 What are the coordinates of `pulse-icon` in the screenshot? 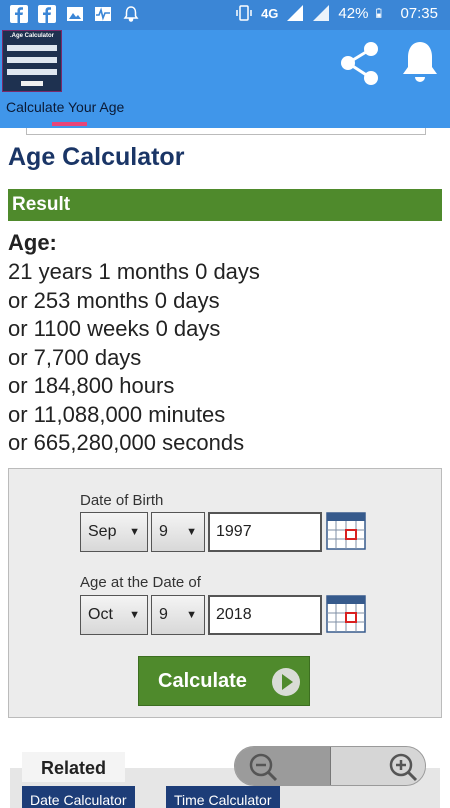 It's located at (103, 14).